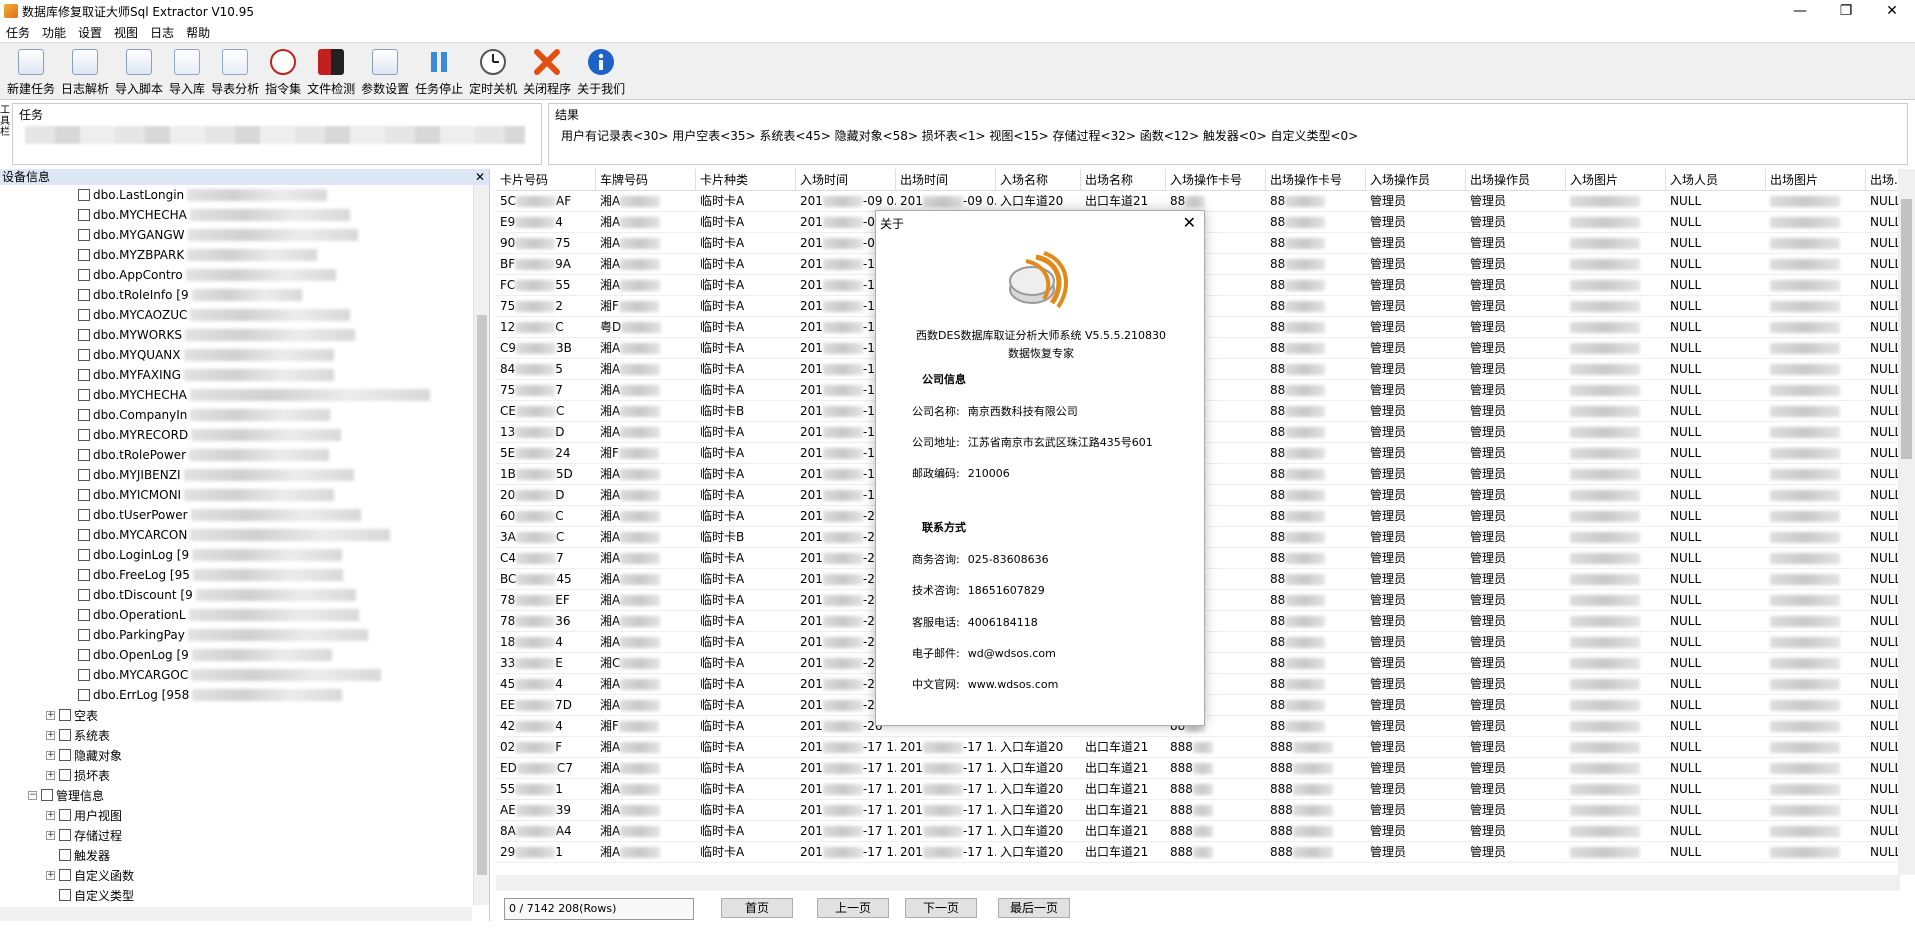  What do you see at coordinates (72, 715) in the screenshot?
I see `group-node: + 空表` at bounding box center [72, 715].